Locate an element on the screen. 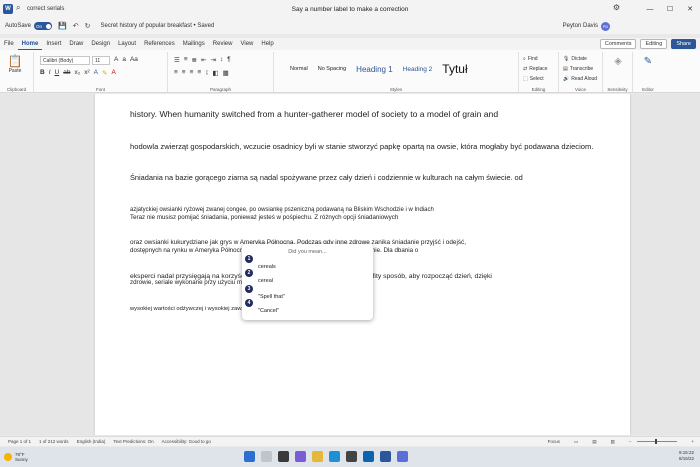 This screenshot has width=700, height=467. borders-icon: ▦ is located at coordinates (226, 73).